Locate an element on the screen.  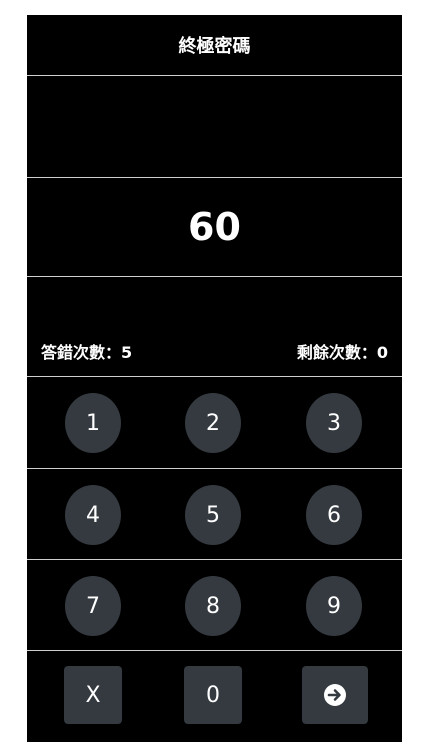
wrong-count: 答錯次數：5 is located at coordinates (87, 352).